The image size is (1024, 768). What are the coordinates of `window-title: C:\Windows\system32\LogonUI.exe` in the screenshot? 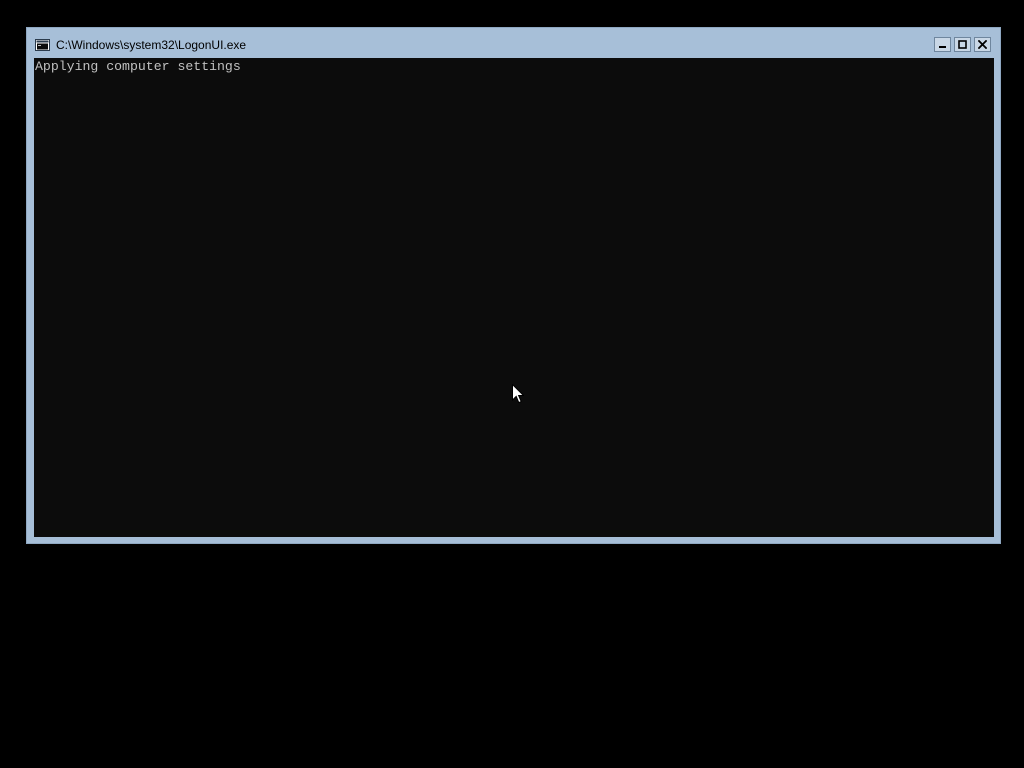 It's located at (151, 45).